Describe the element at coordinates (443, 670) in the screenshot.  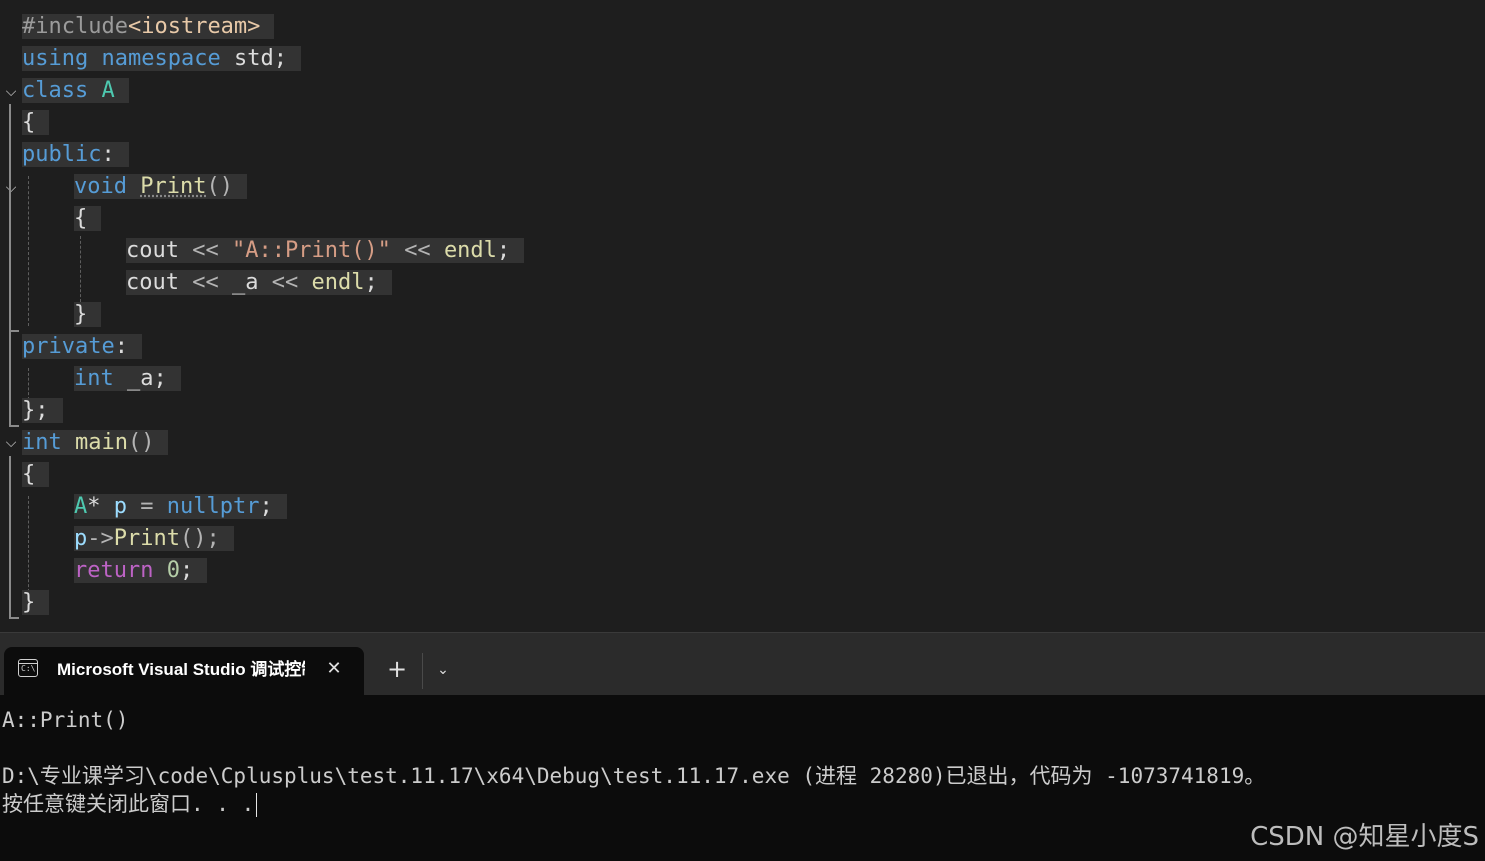
I see `chevron-down-icon: ⌄` at that location.